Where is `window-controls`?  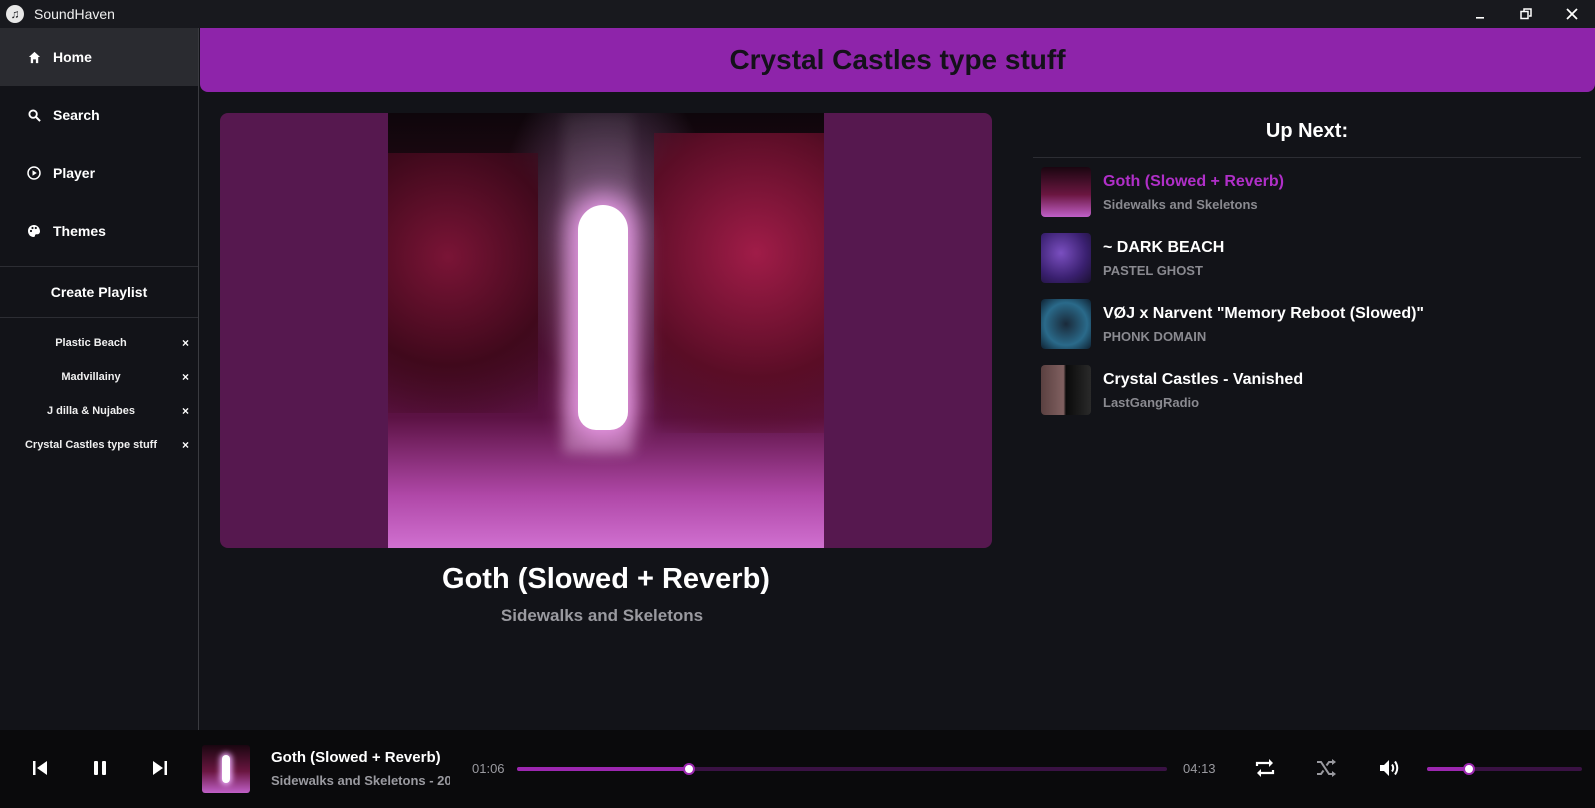 window-controls is located at coordinates (1526, 14).